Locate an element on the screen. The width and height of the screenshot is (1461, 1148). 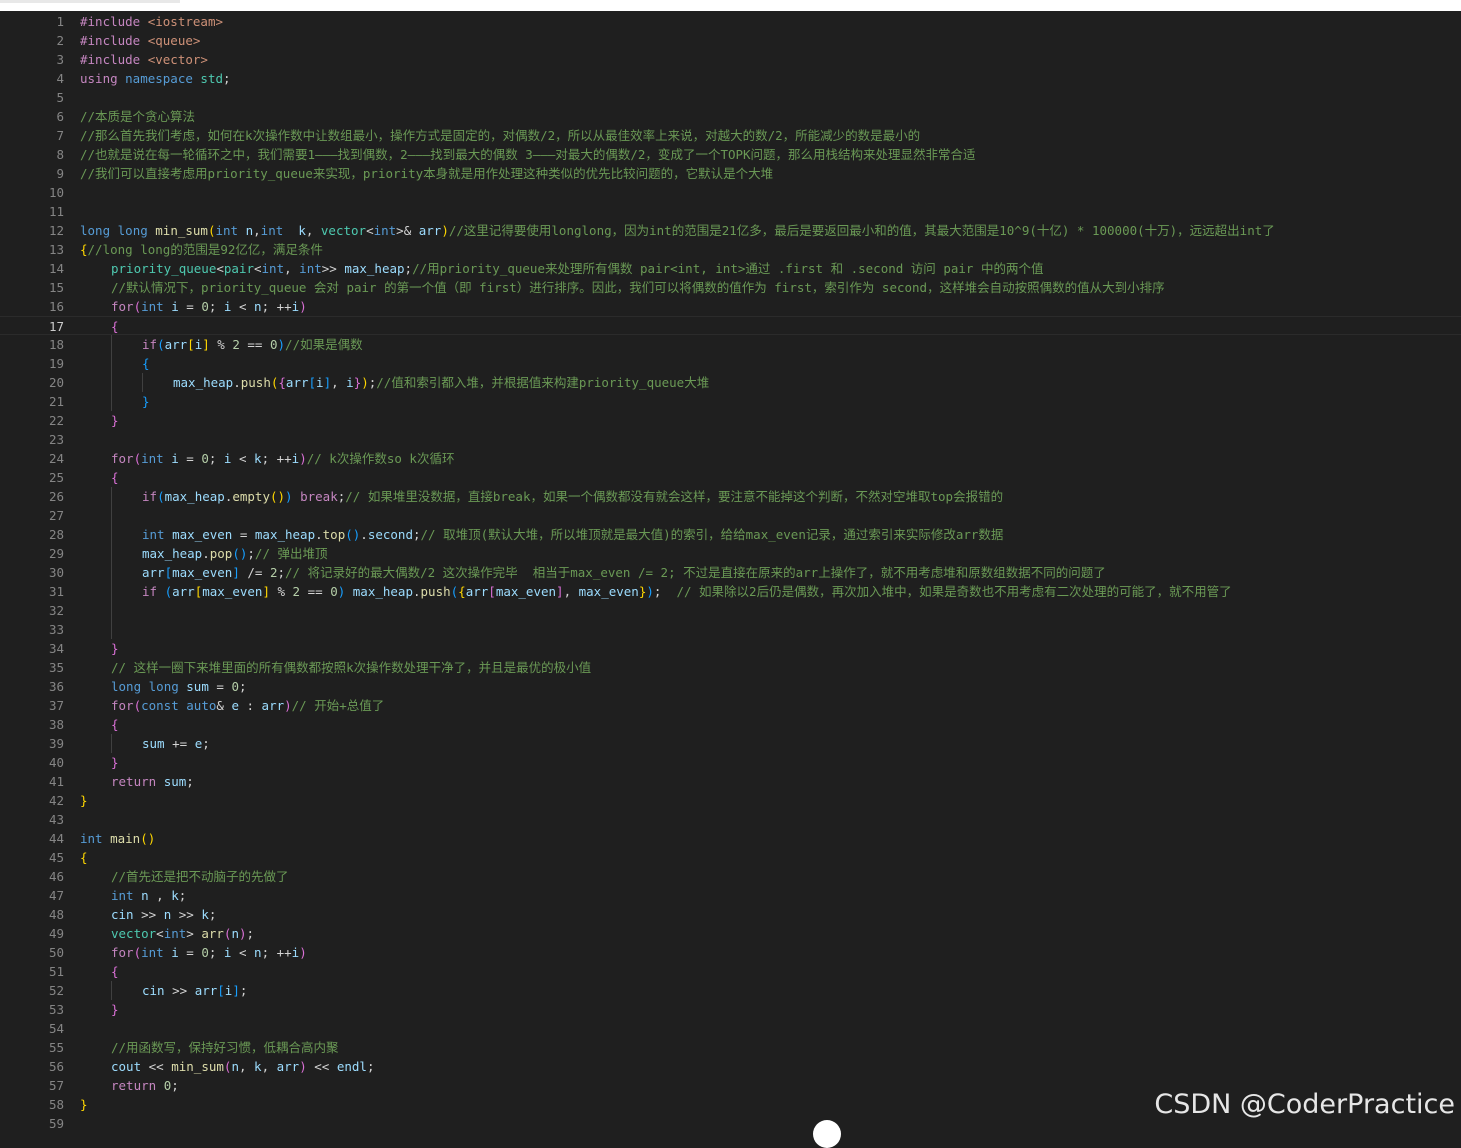
line-number: 2 is located at coordinates (60, 40).